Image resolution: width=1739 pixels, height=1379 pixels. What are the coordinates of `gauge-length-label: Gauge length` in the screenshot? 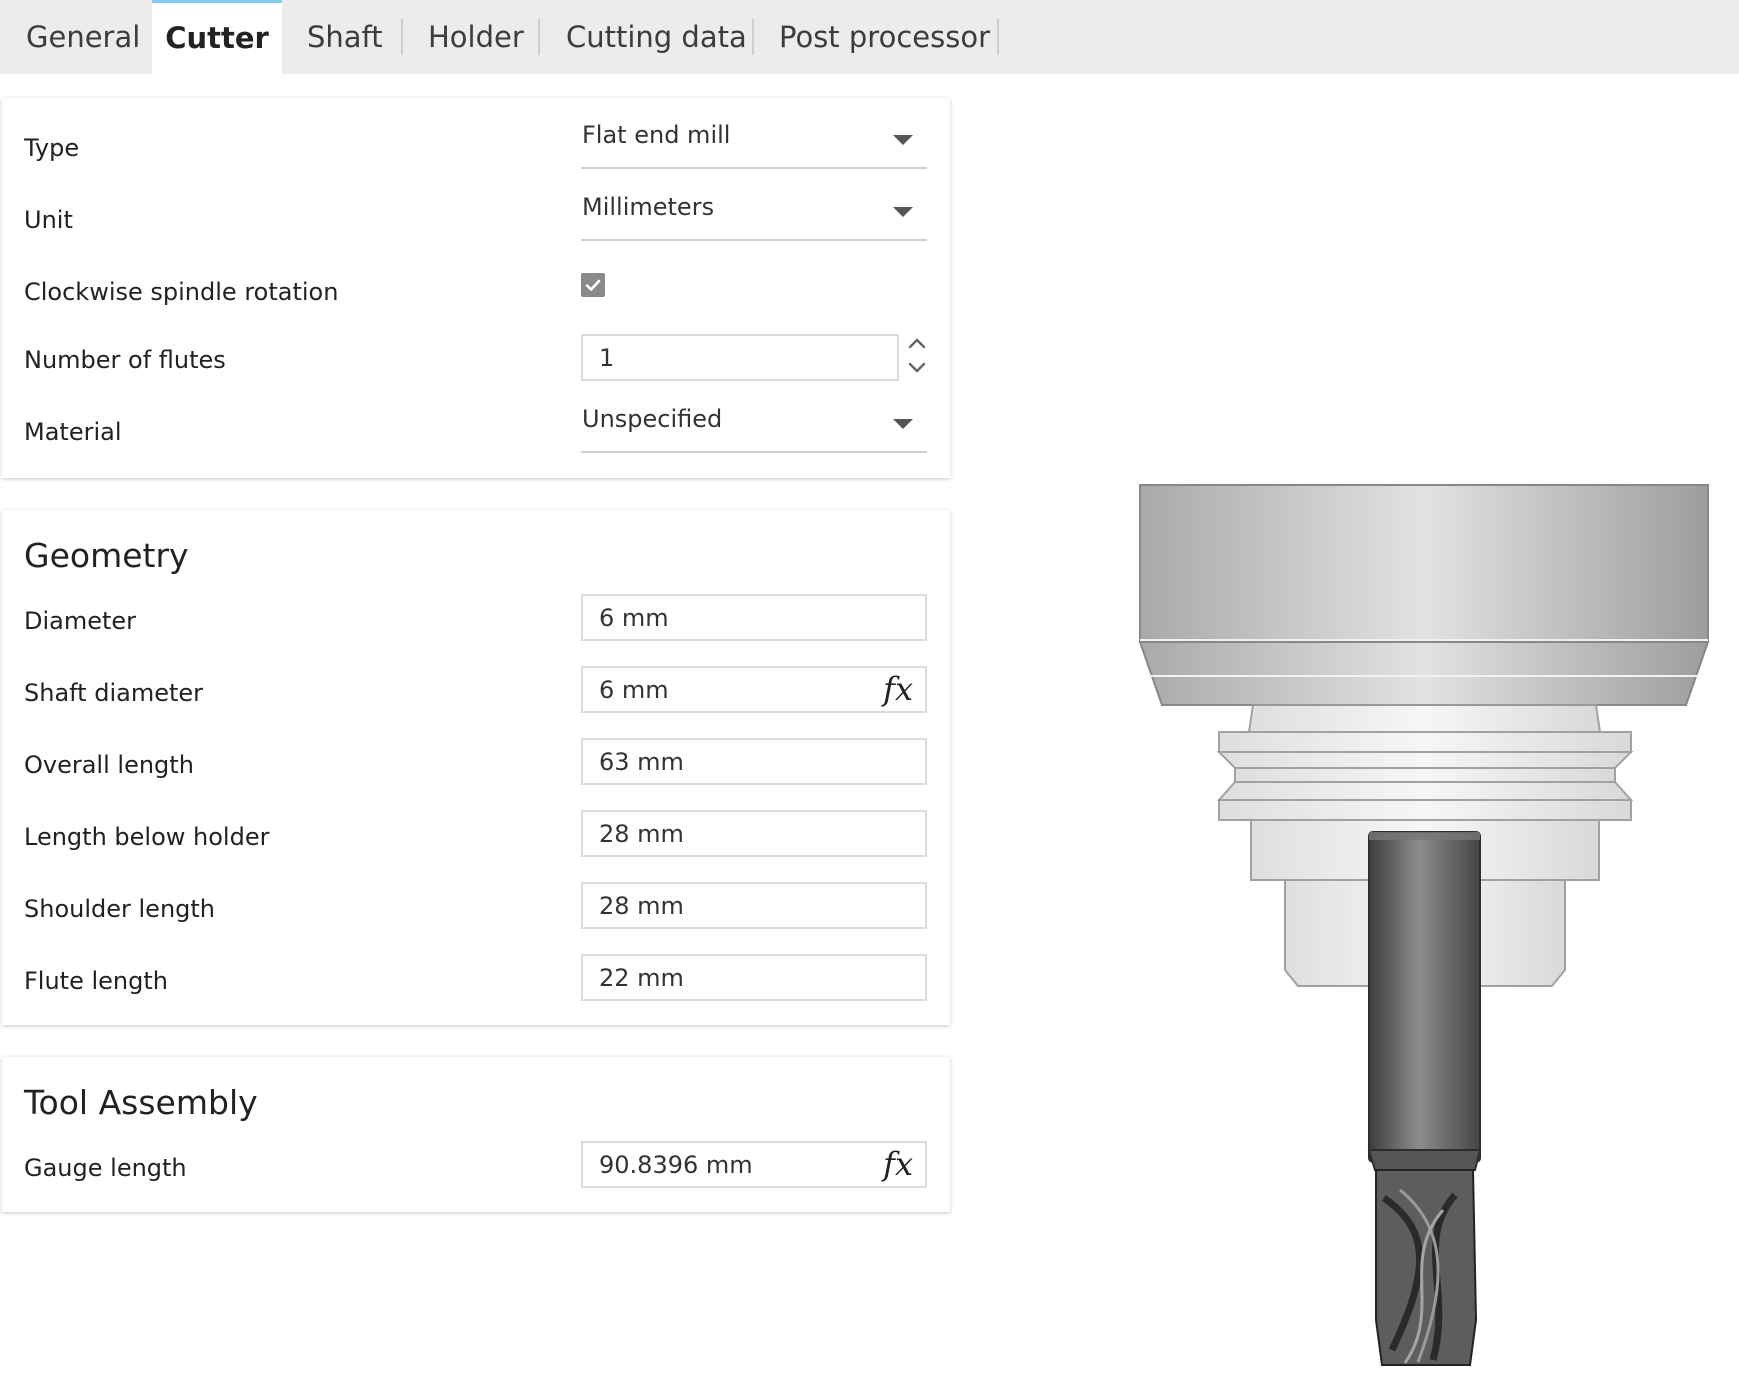 It's located at (105, 1168).